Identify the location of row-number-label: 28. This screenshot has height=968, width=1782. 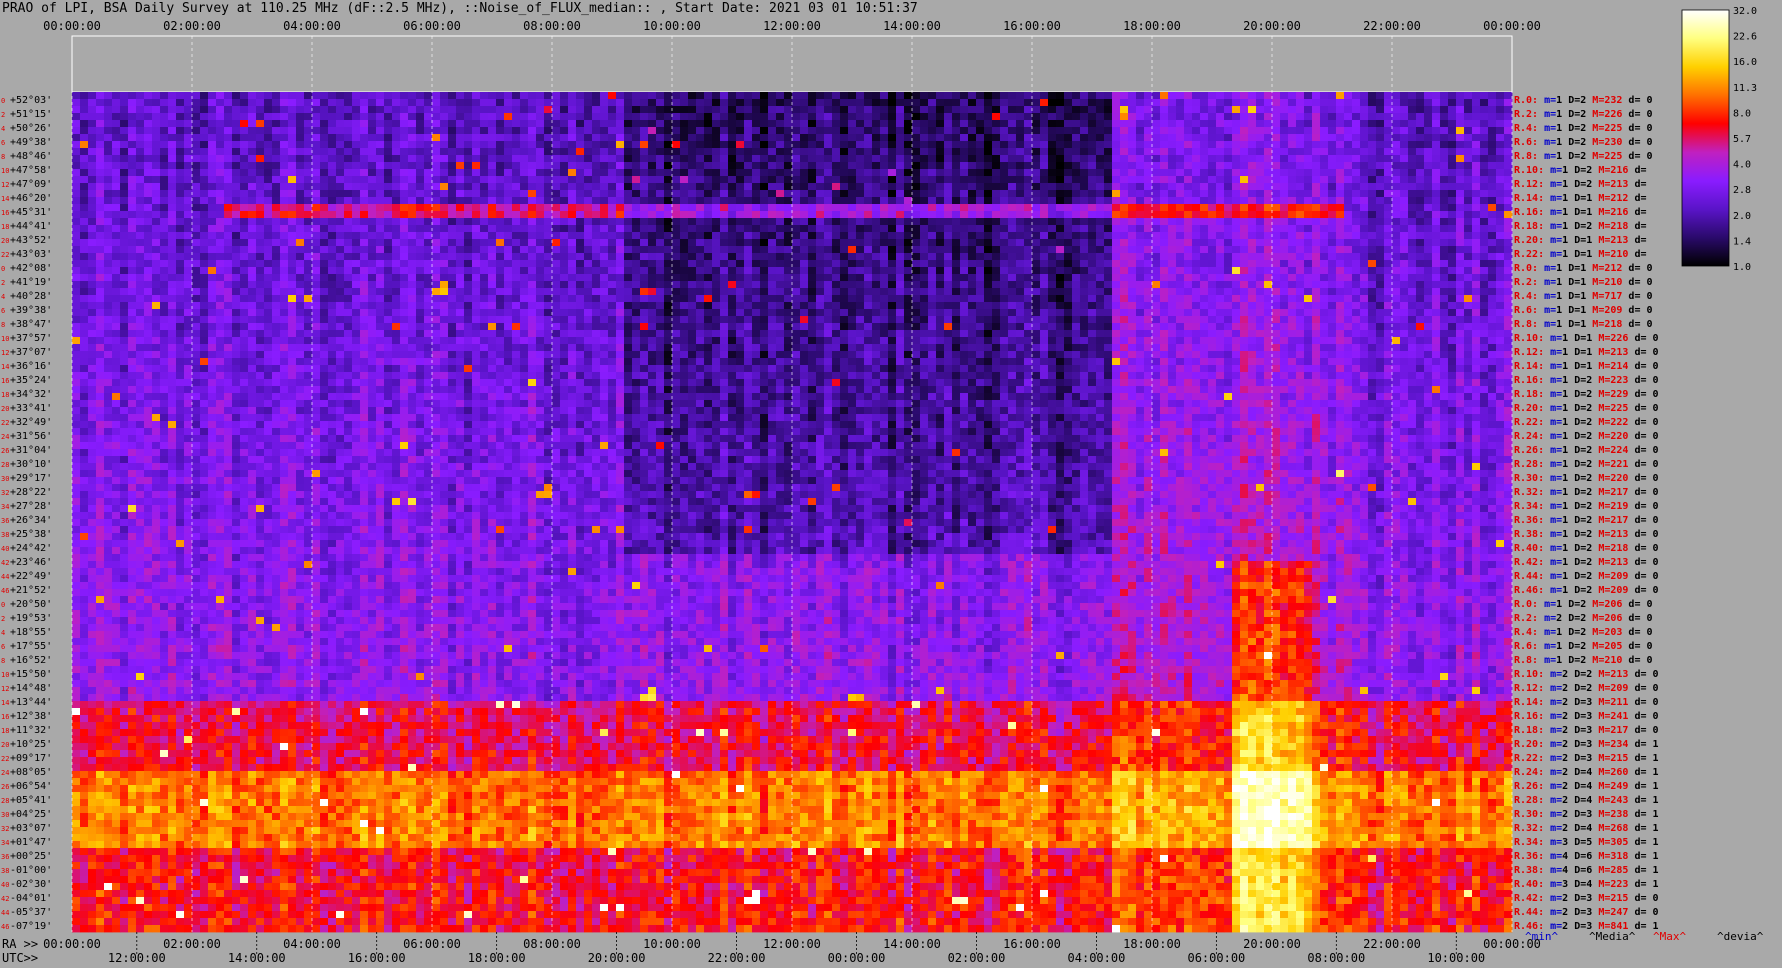
(5, 465).